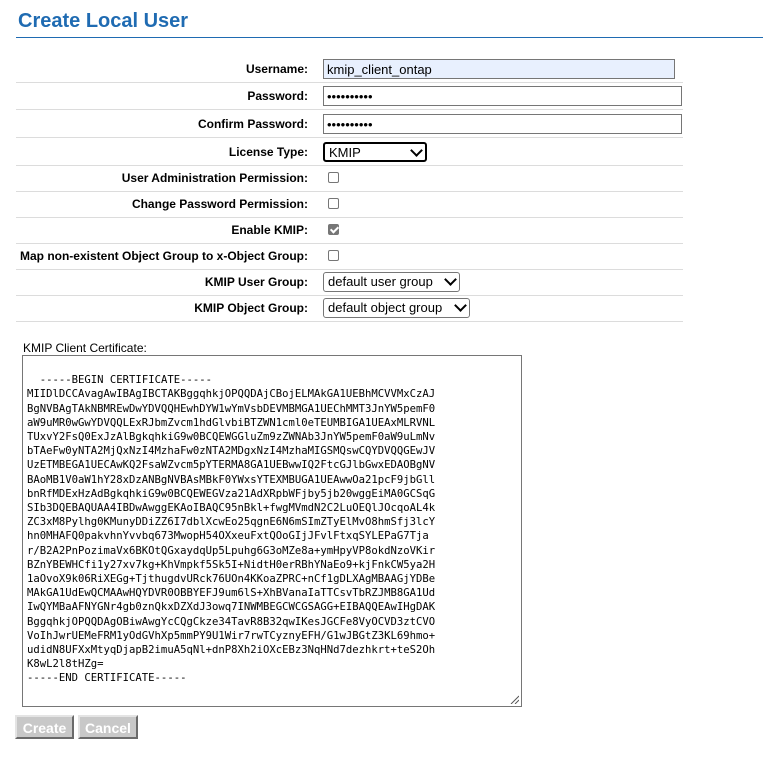  What do you see at coordinates (108, 727) in the screenshot?
I see `cancel-button: Cancel` at bounding box center [108, 727].